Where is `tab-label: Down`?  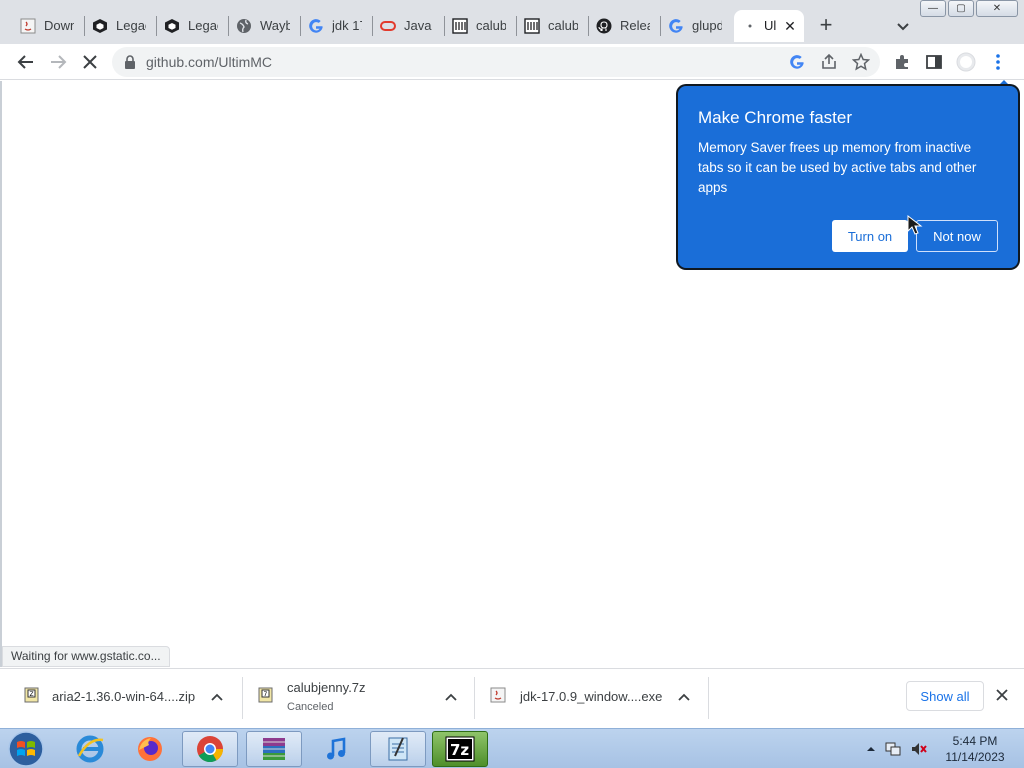
tab-label: Down is located at coordinates (59, 25).